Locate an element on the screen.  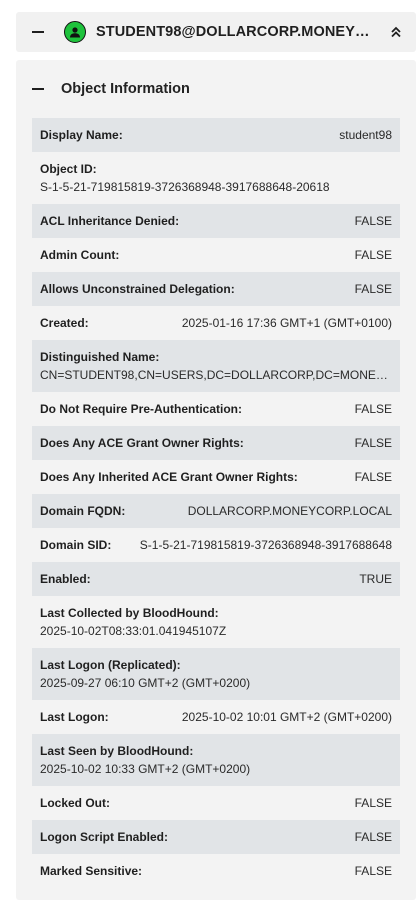
account-name: STUDENT98@DOLLARCORP.MONEYCORP.LOCAL is located at coordinates (236, 32).